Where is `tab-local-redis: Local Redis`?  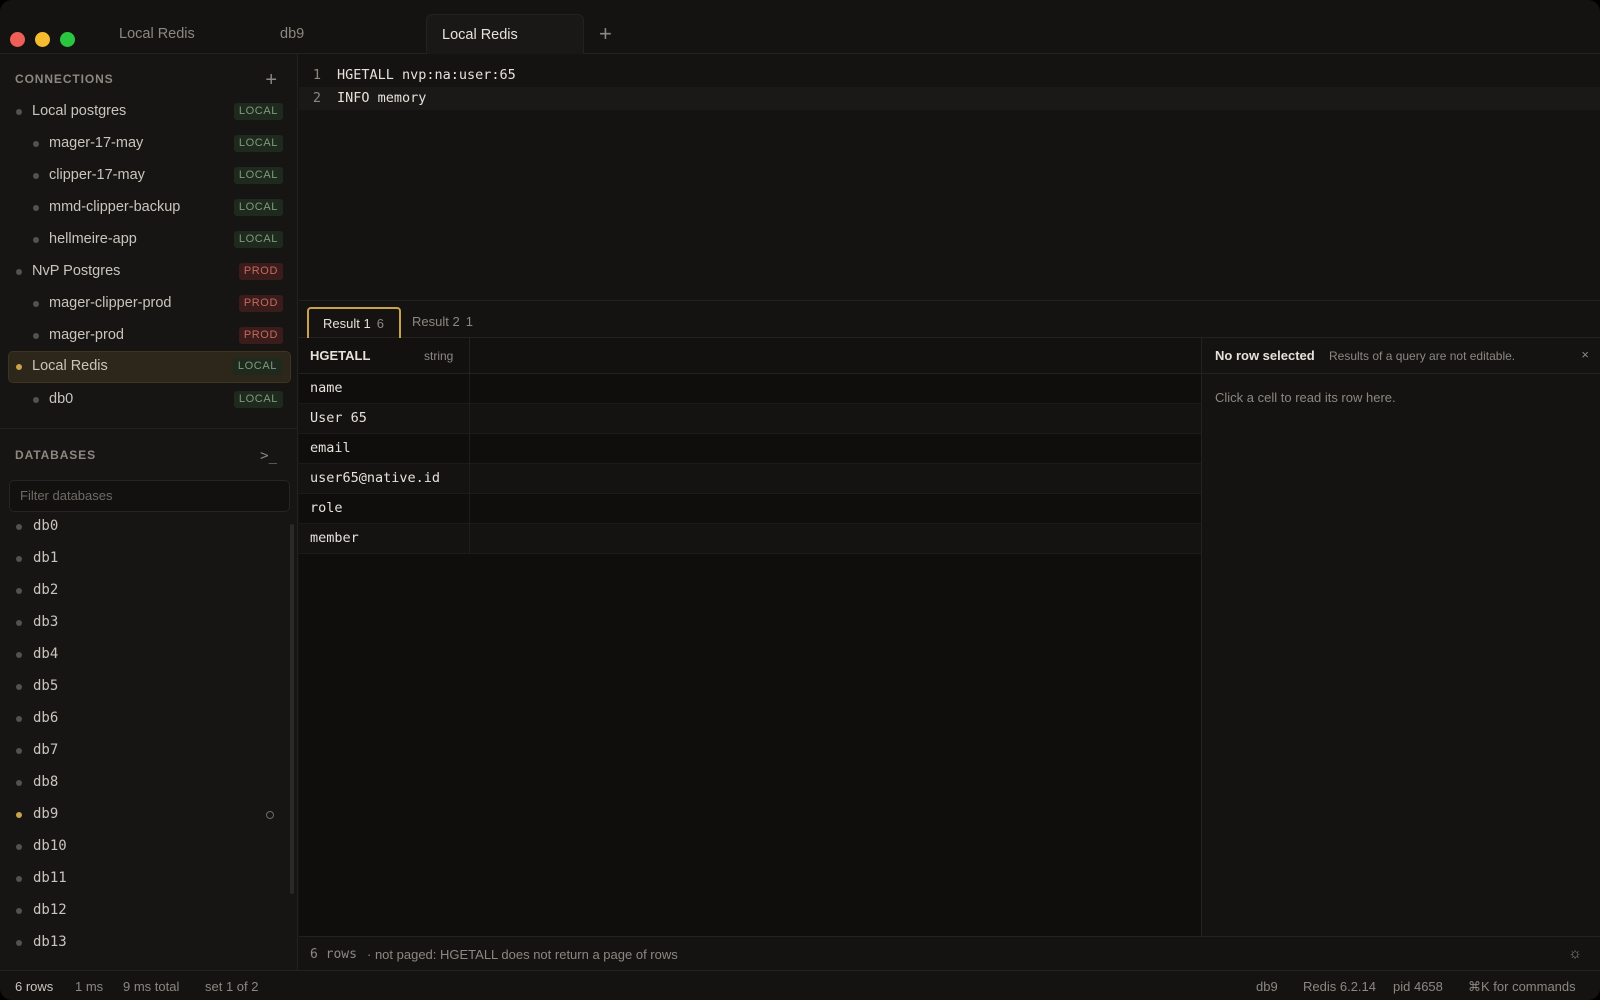
tab-local-redis: Local Redis is located at coordinates (157, 34).